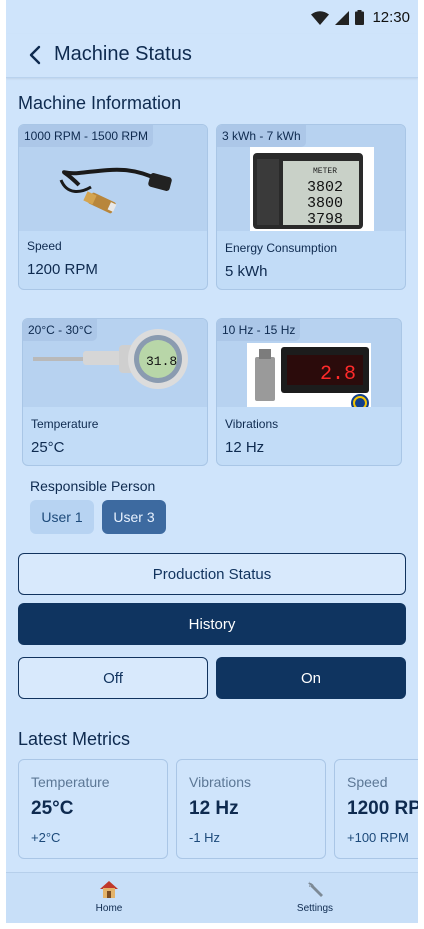 This screenshot has width=424, height=929. What do you see at coordinates (309, 392) in the screenshot?
I see `vibrations-card: 2.8 10 Hz - 15 Hz Vibrations 12 Hz` at bounding box center [309, 392].